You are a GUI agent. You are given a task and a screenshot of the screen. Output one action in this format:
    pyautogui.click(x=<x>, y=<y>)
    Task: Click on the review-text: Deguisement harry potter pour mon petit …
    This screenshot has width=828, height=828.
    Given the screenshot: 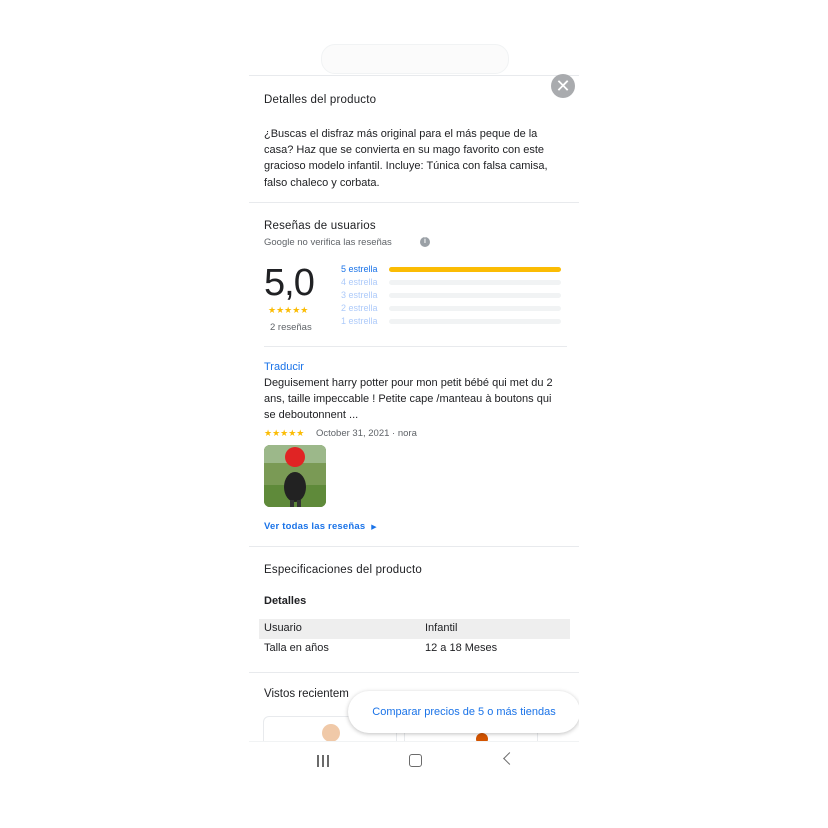 What is the action you would take?
    pyautogui.click(x=408, y=399)
    